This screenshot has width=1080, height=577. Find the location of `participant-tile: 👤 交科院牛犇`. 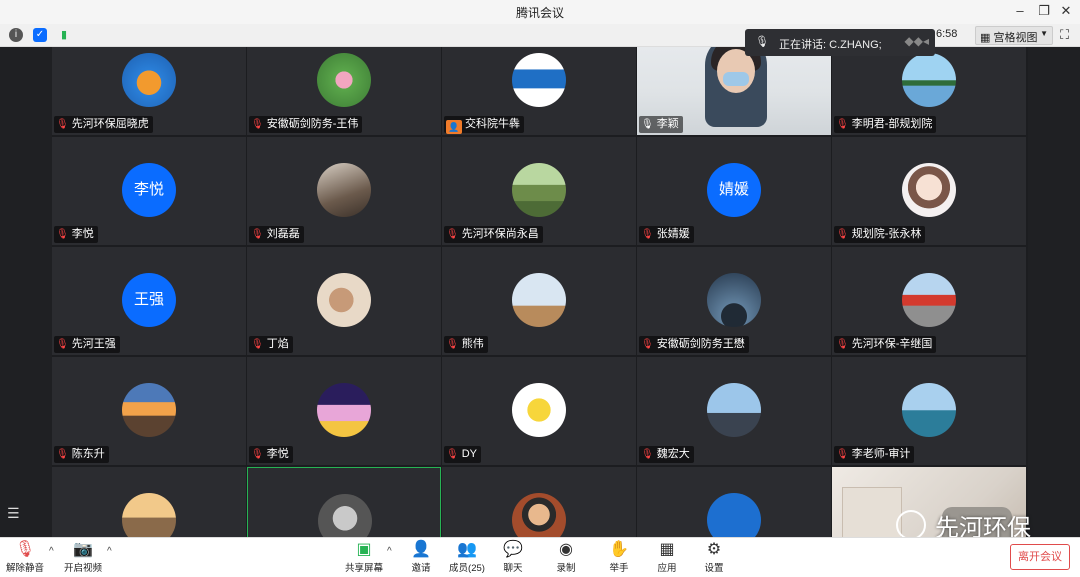

participant-tile: 👤 交科院牛犇 is located at coordinates (539, 91).